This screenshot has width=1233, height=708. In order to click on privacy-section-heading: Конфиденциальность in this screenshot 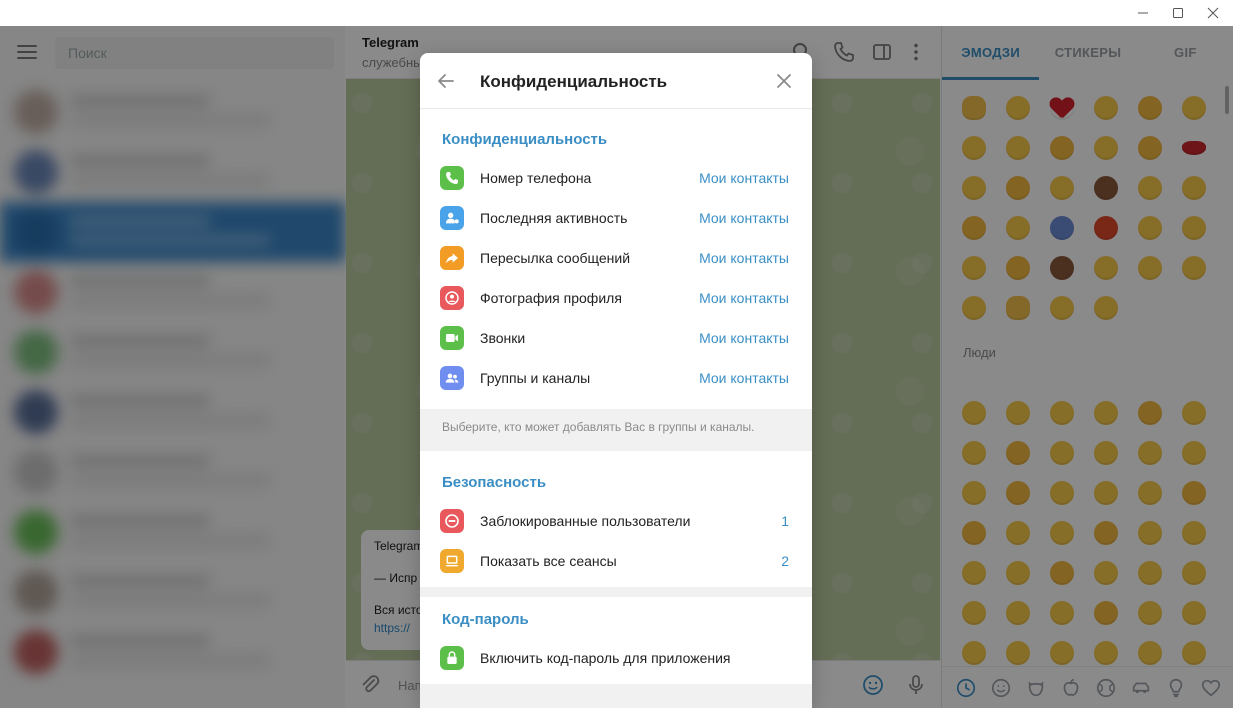, I will do `click(525, 139)`.